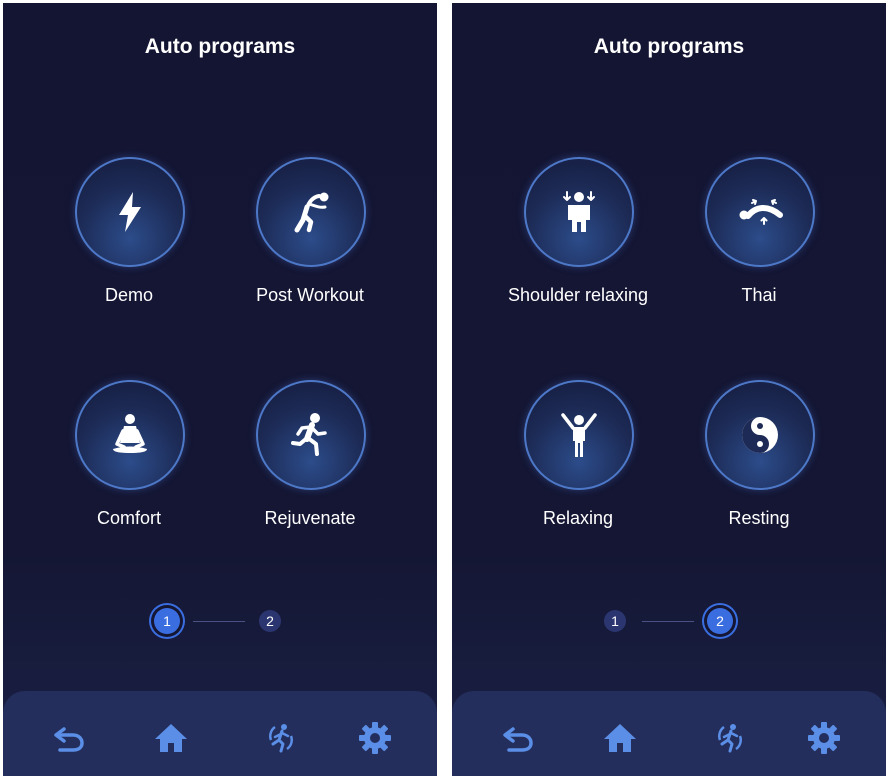  What do you see at coordinates (615, 621) in the screenshot?
I see `page-dot-1: 1` at bounding box center [615, 621].